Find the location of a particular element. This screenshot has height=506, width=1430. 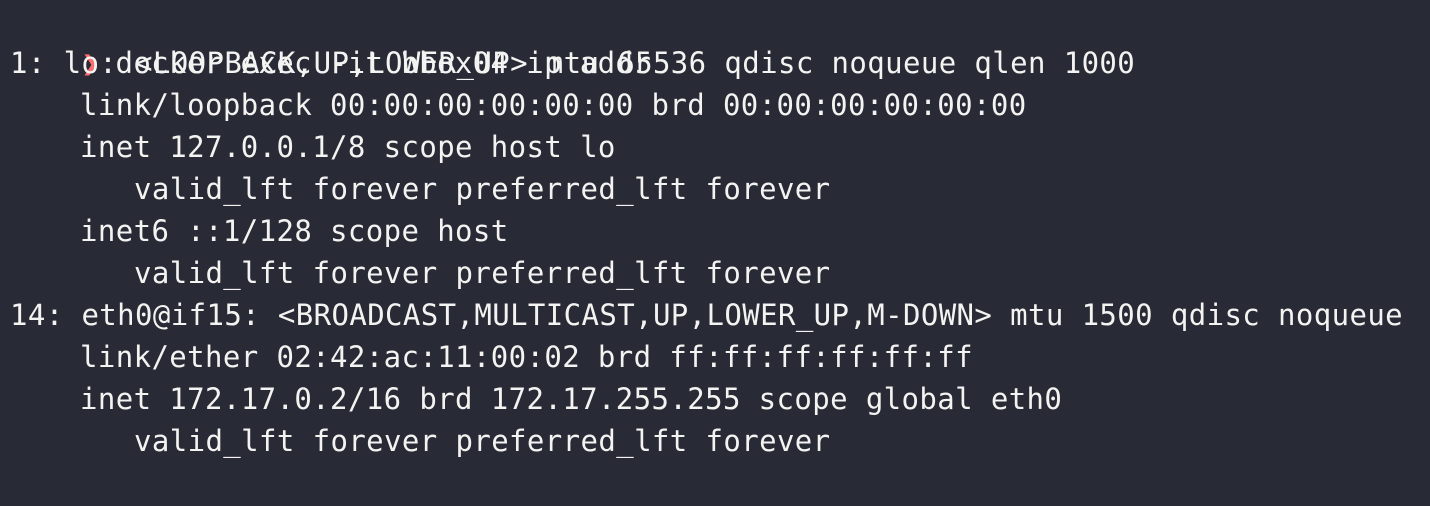

prompt-line: ❯ docker exec -it bbox04 ip addr is located at coordinates (330, 40).